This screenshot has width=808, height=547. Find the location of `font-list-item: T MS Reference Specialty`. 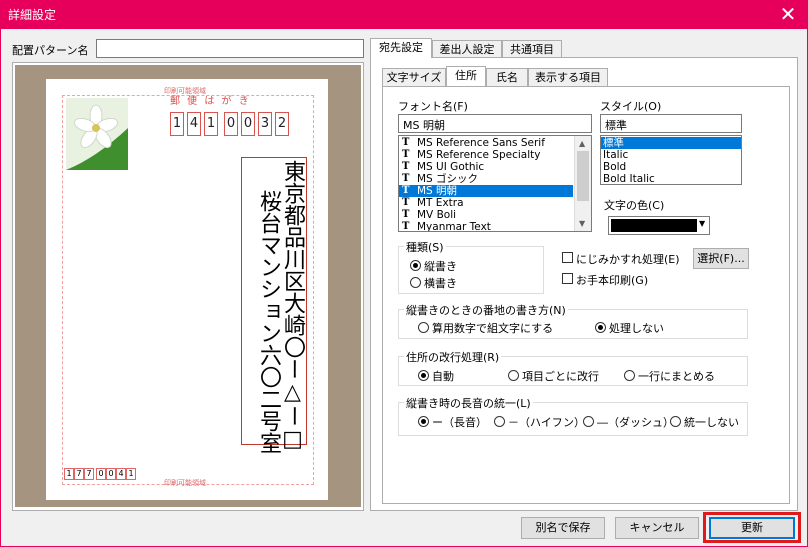

font-list-item: T MS Reference Specialty is located at coordinates (486, 155).